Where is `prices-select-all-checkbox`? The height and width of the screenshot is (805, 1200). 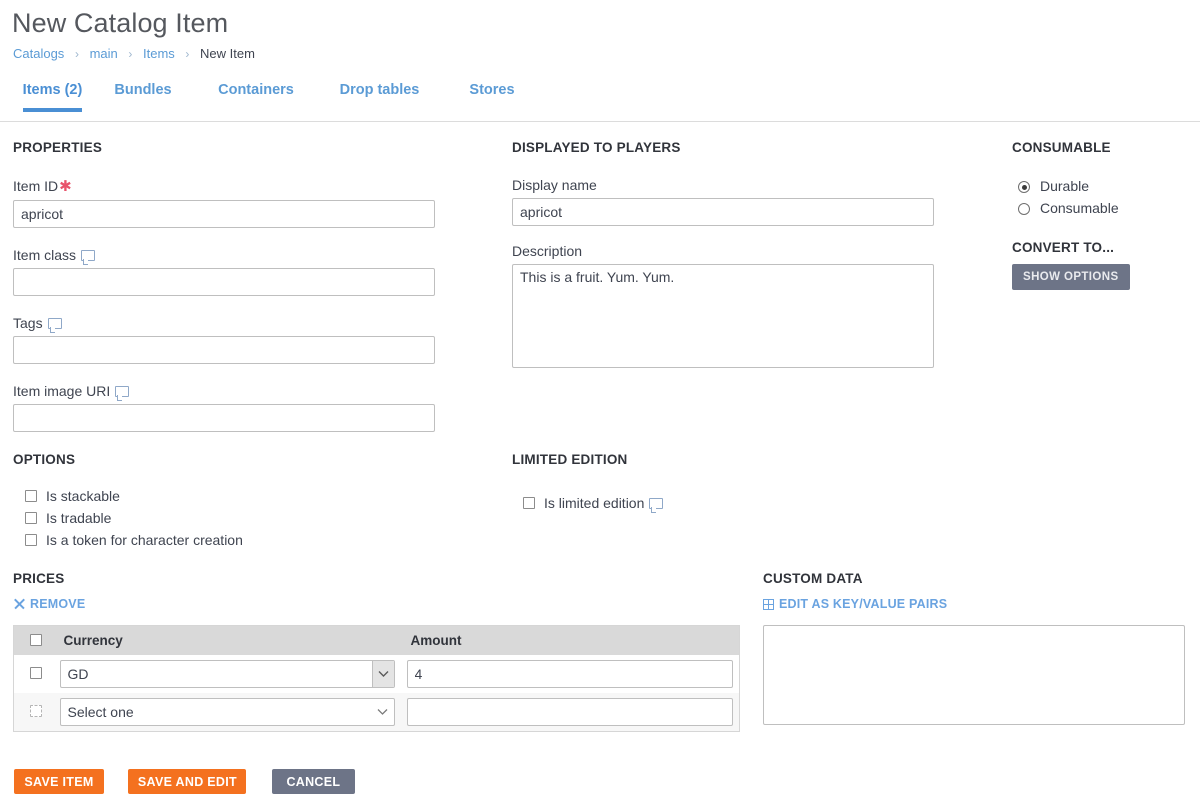
prices-select-all-checkbox is located at coordinates (36, 639).